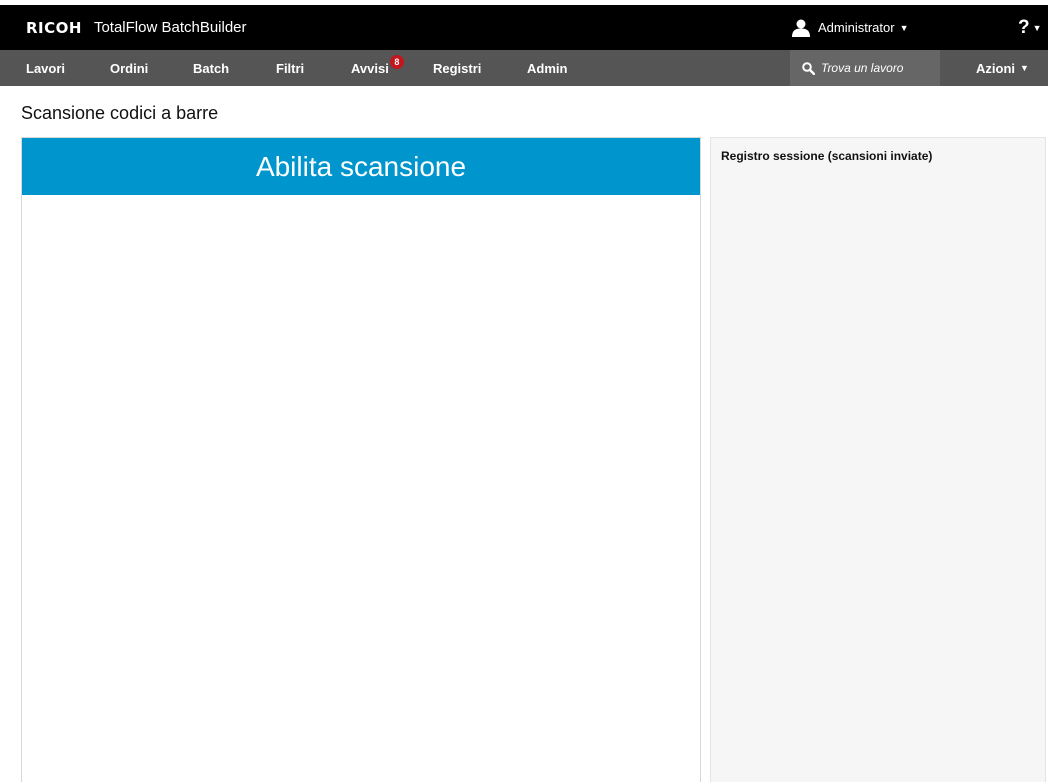 This screenshot has width=1048, height=782. Describe the element at coordinates (170, 27) in the screenshot. I see `product-name: TotalFlow BatchBuilder` at that location.